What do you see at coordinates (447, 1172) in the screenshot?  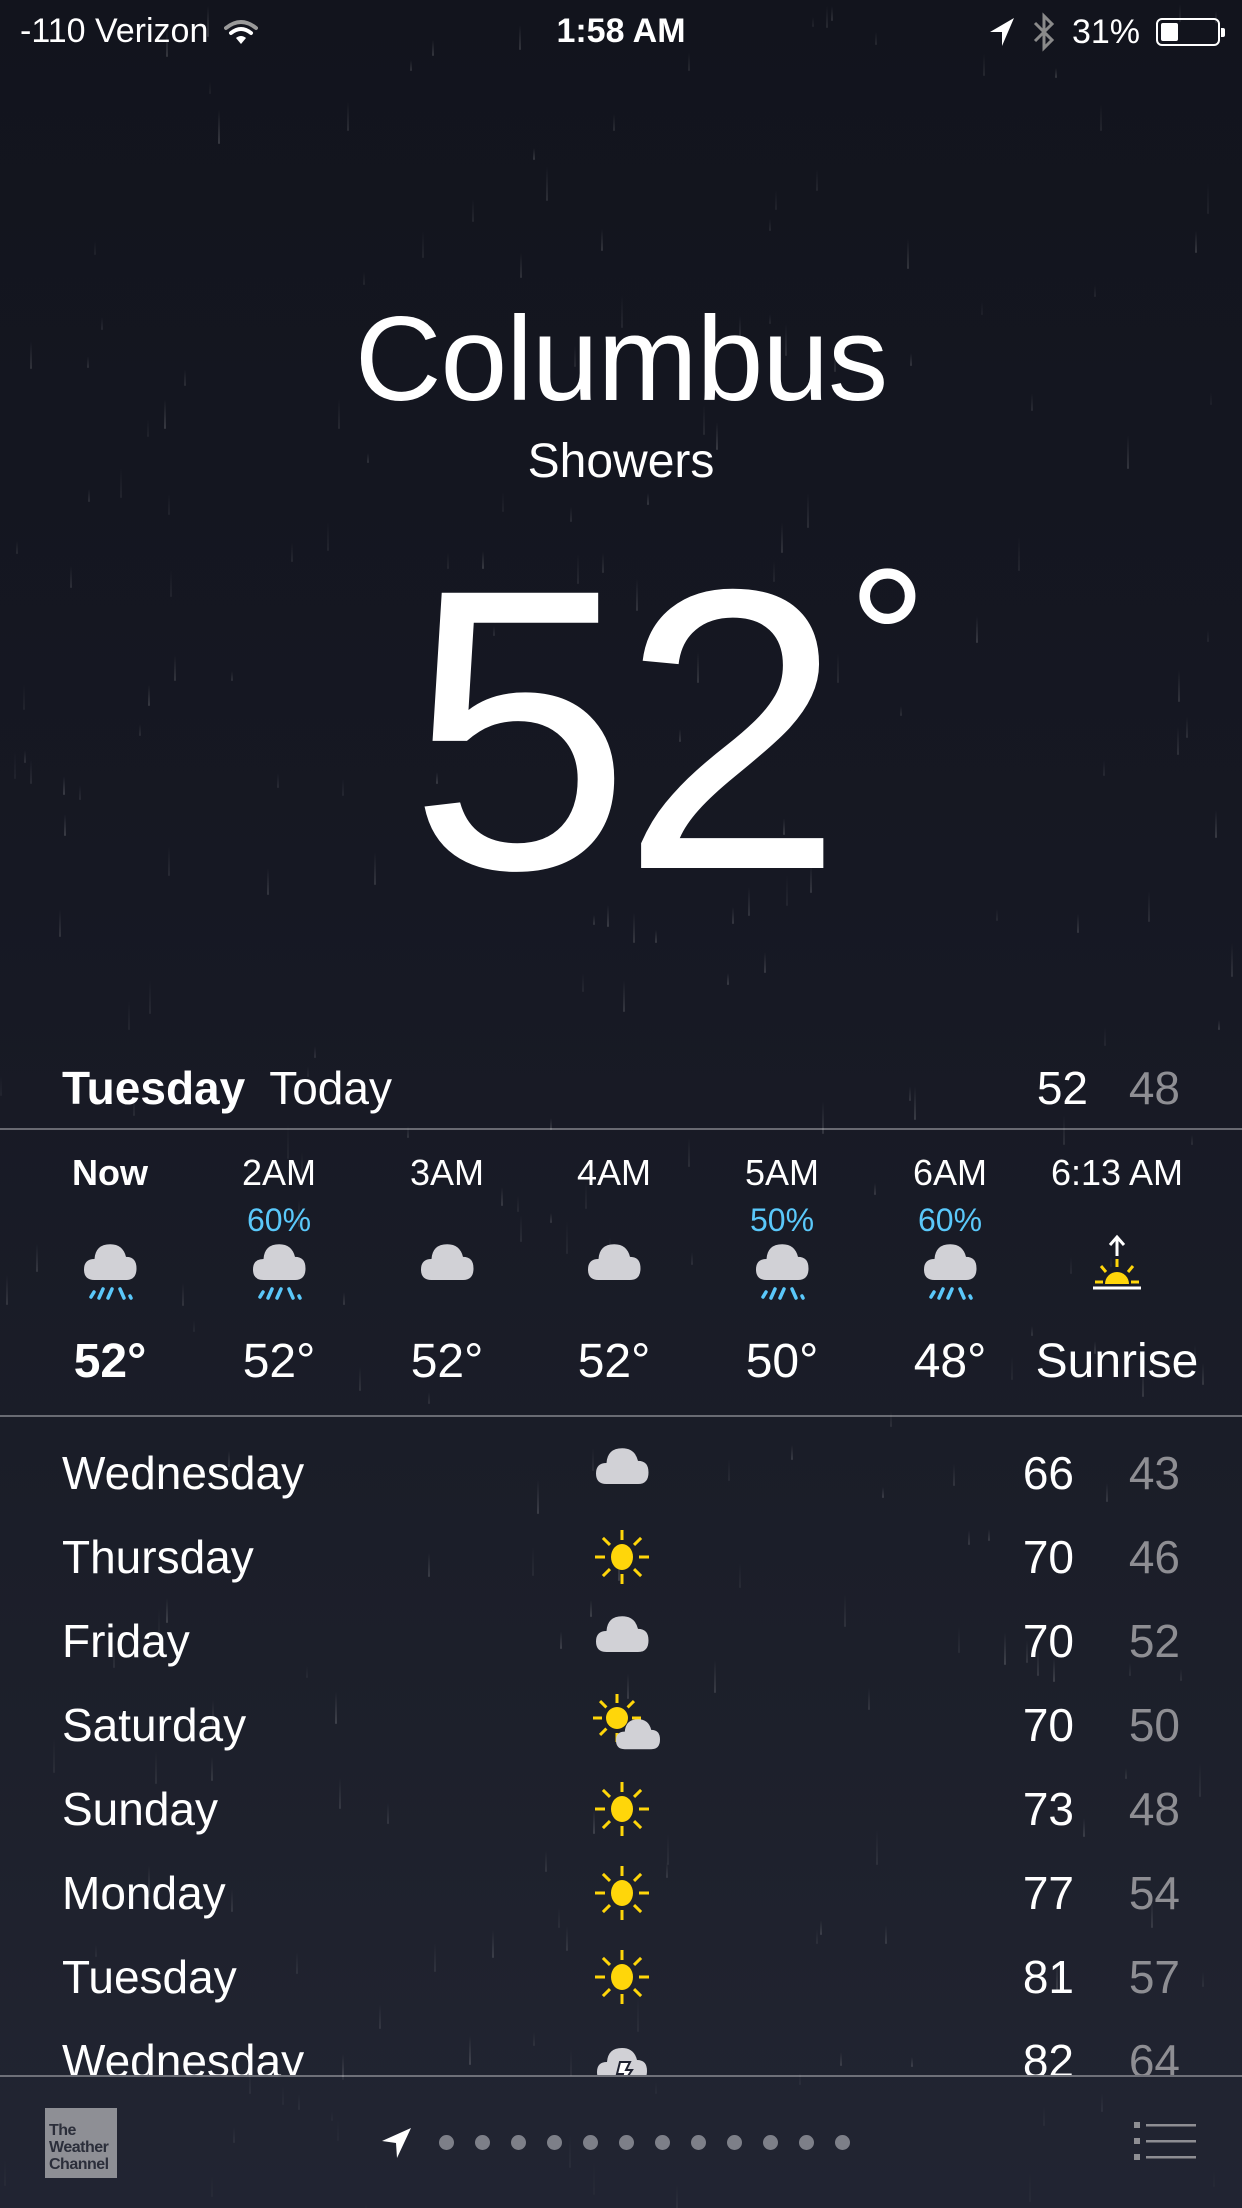 I see `hour-label: 3AM` at bounding box center [447, 1172].